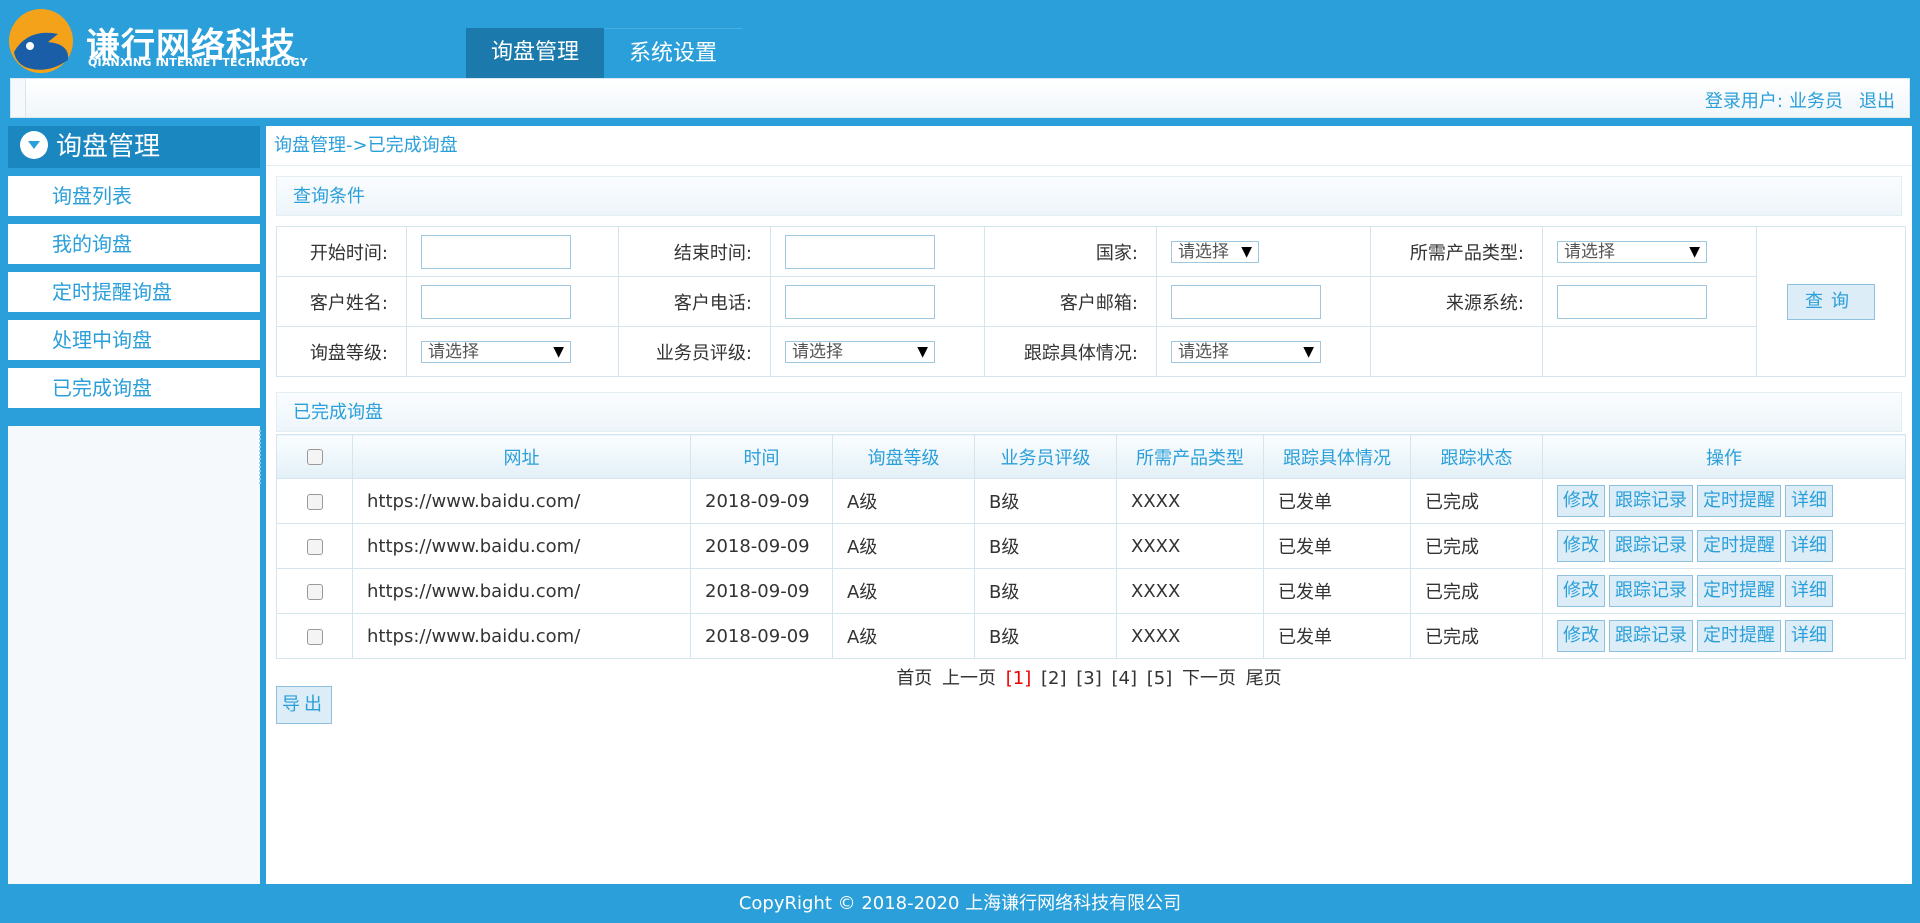 This screenshot has width=1920, height=923. What do you see at coordinates (41, 41) in the screenshot?
I see `logo-icon` at bounding box center [41, 41].